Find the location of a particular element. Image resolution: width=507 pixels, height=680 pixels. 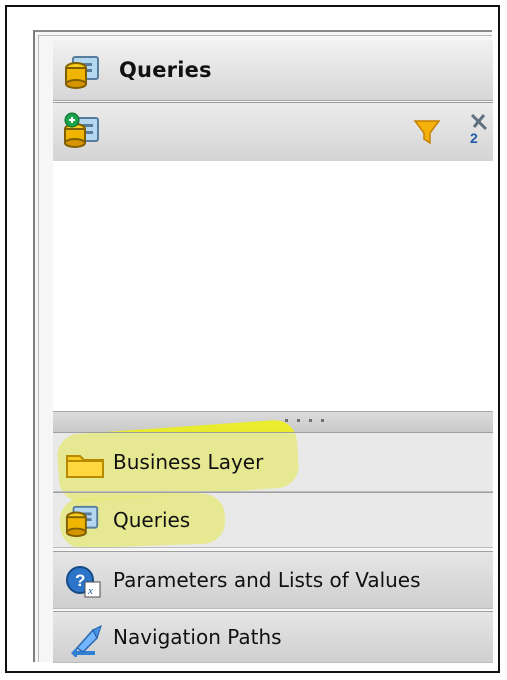

nav-item-navigation-paths-label: Navigation Paths is located at coordinates (197, 637).